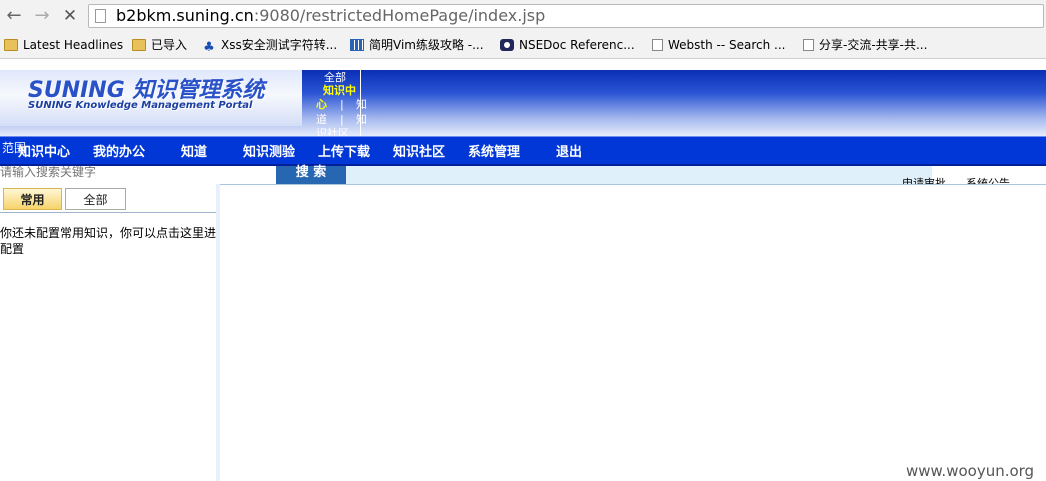 The image size is (1046, 481). I want to click on back-icon: ←, so click(14, 16).